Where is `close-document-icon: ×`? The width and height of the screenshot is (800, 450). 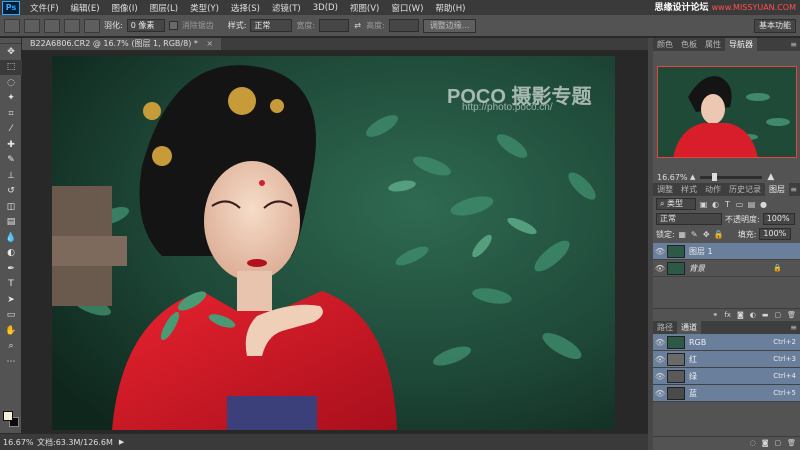
close-document-icon: × is located at coordinates (209, 43).